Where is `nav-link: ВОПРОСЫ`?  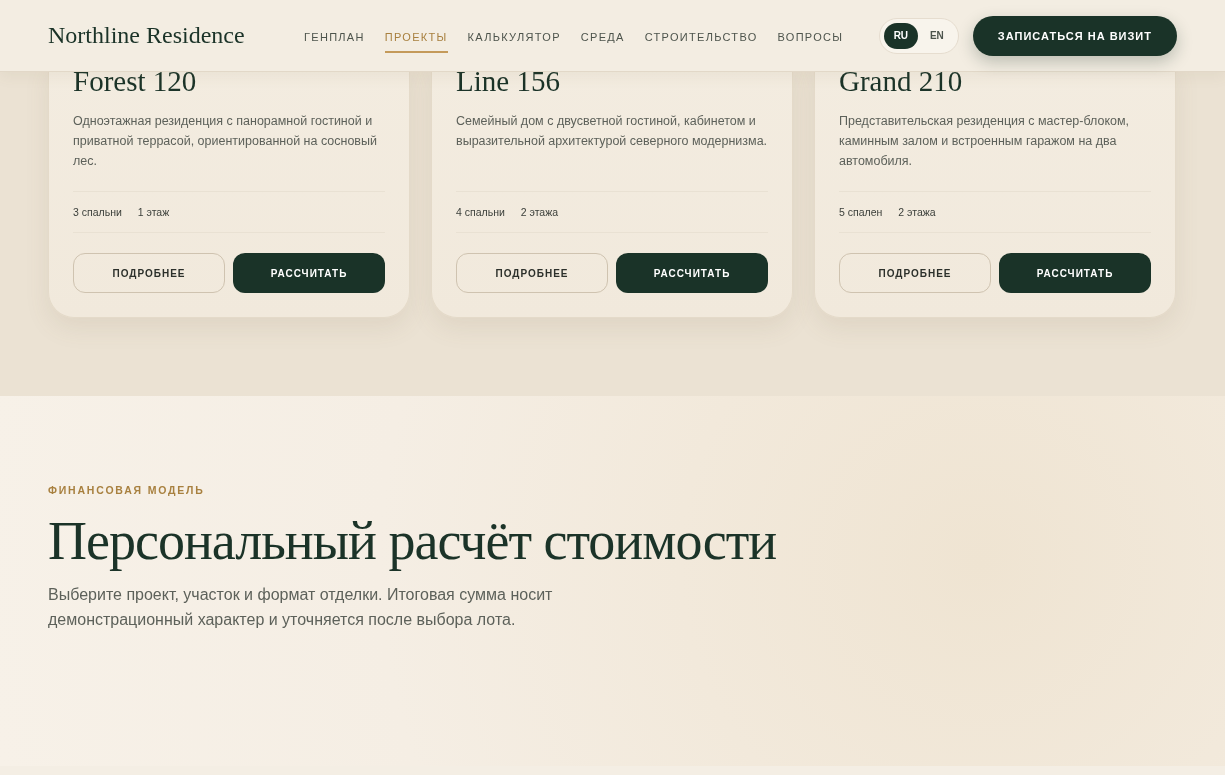 nav-link: ВОПРОСЫ is located at coordinates (810, 37).